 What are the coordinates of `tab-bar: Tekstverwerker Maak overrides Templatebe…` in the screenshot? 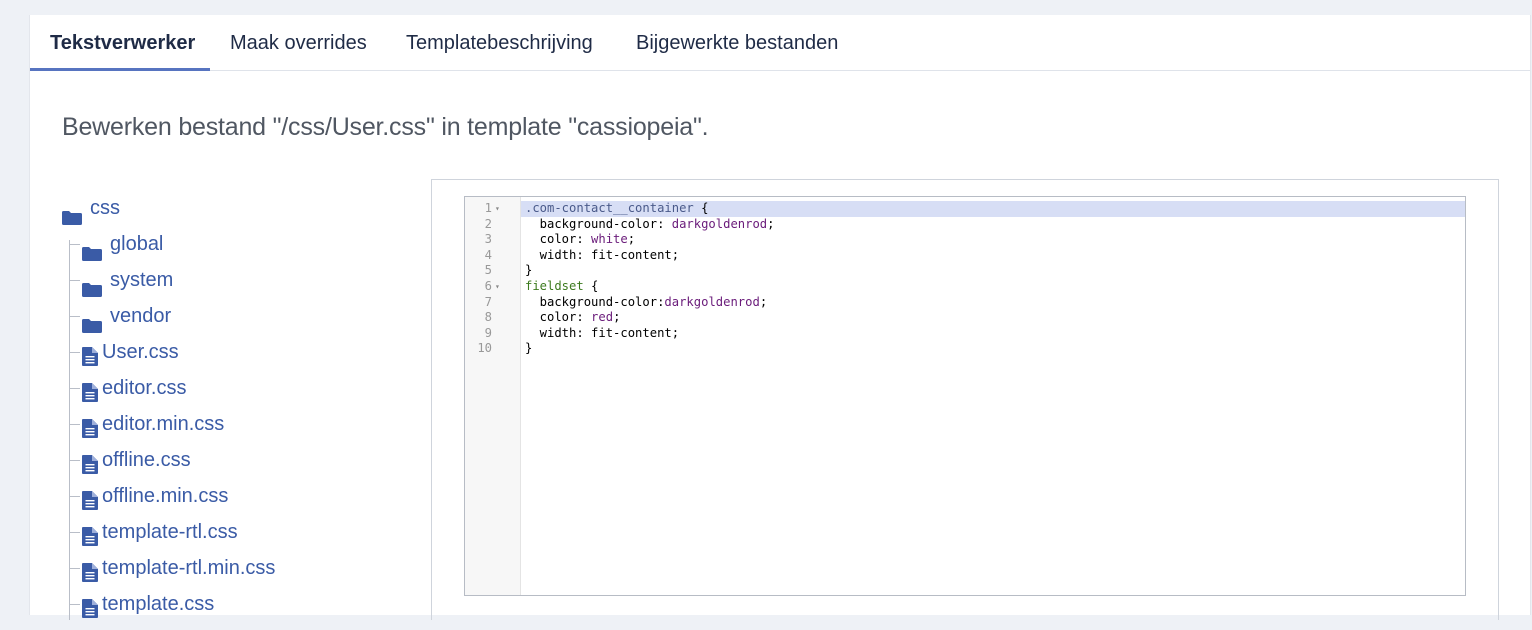 It's located at (780, 43).